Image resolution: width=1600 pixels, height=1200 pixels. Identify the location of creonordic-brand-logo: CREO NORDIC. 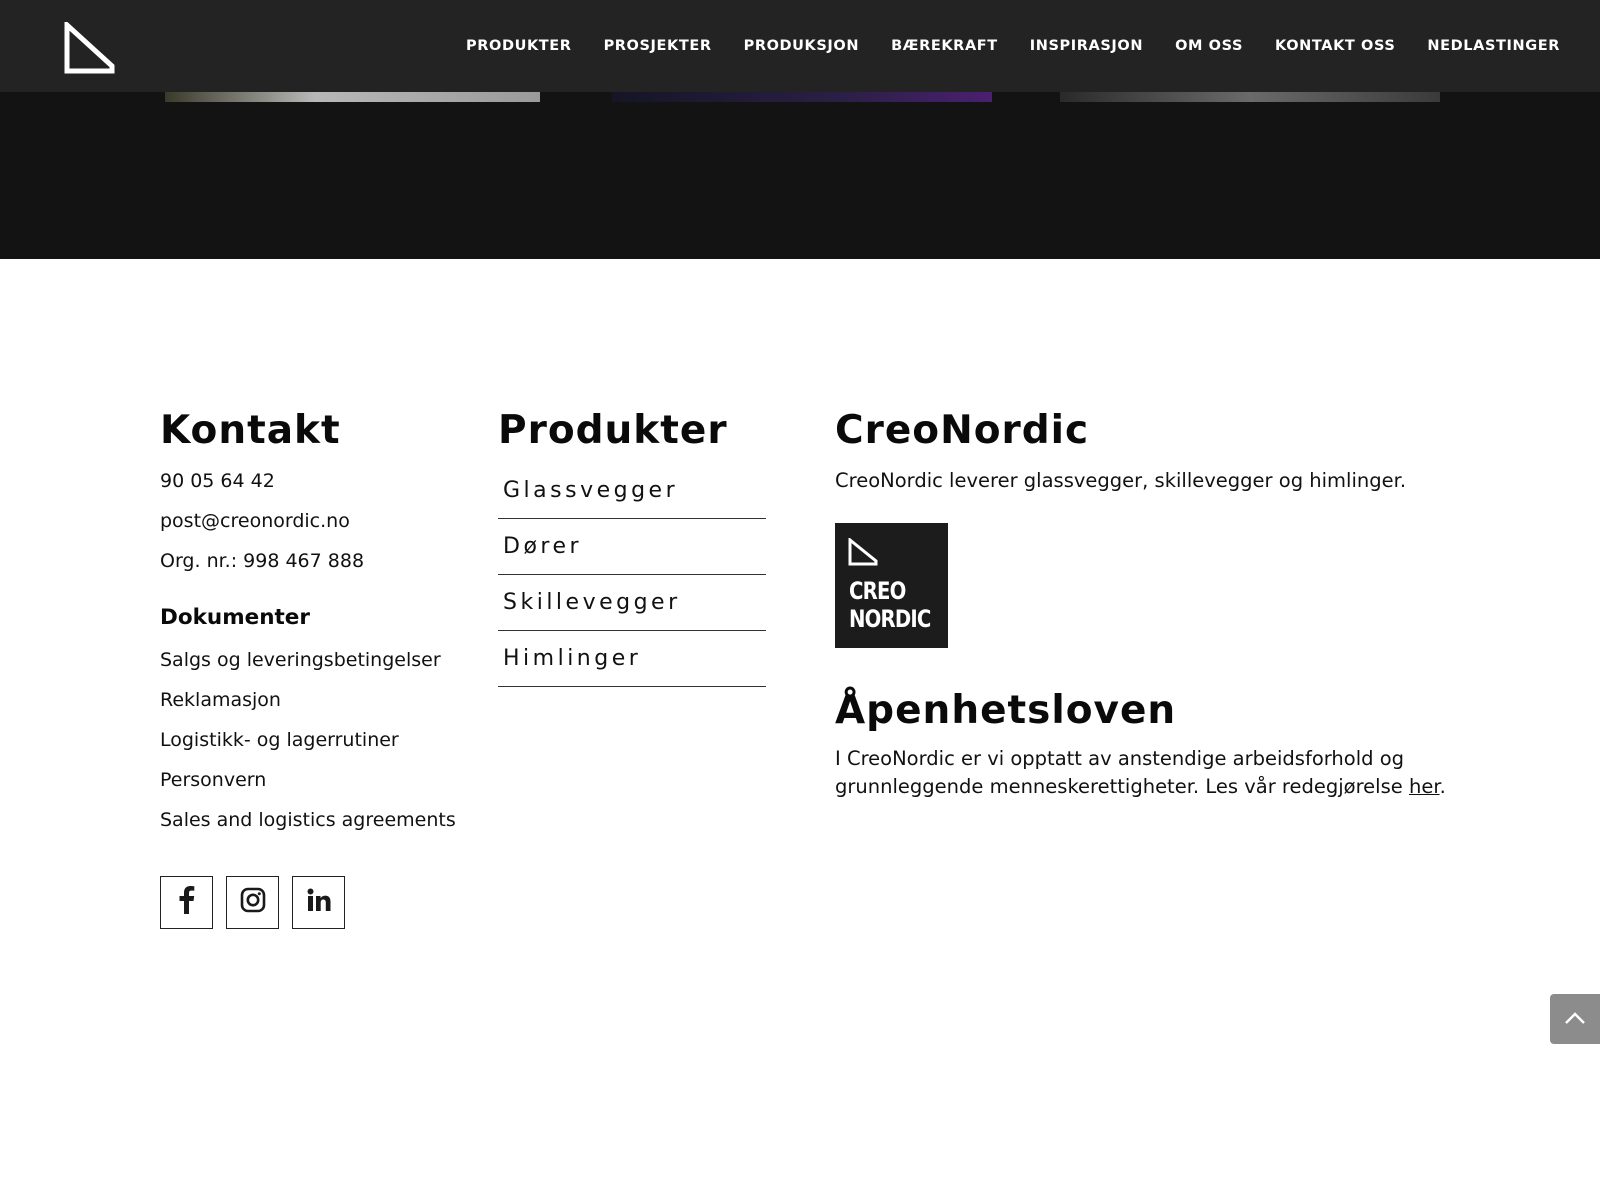
(891, 585).